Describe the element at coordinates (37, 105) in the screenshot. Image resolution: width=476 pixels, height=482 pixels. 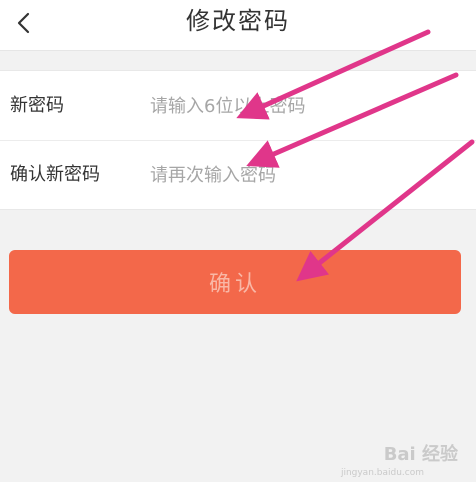
I see `new-password-label: 新密码` at that location.